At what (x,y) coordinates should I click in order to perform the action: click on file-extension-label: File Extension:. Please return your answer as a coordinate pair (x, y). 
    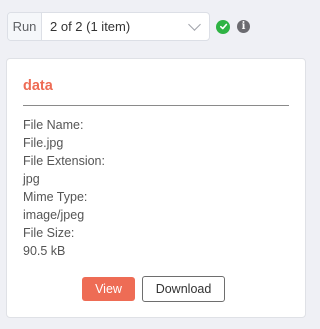
    Looking at the image, I should click on (64, 161).